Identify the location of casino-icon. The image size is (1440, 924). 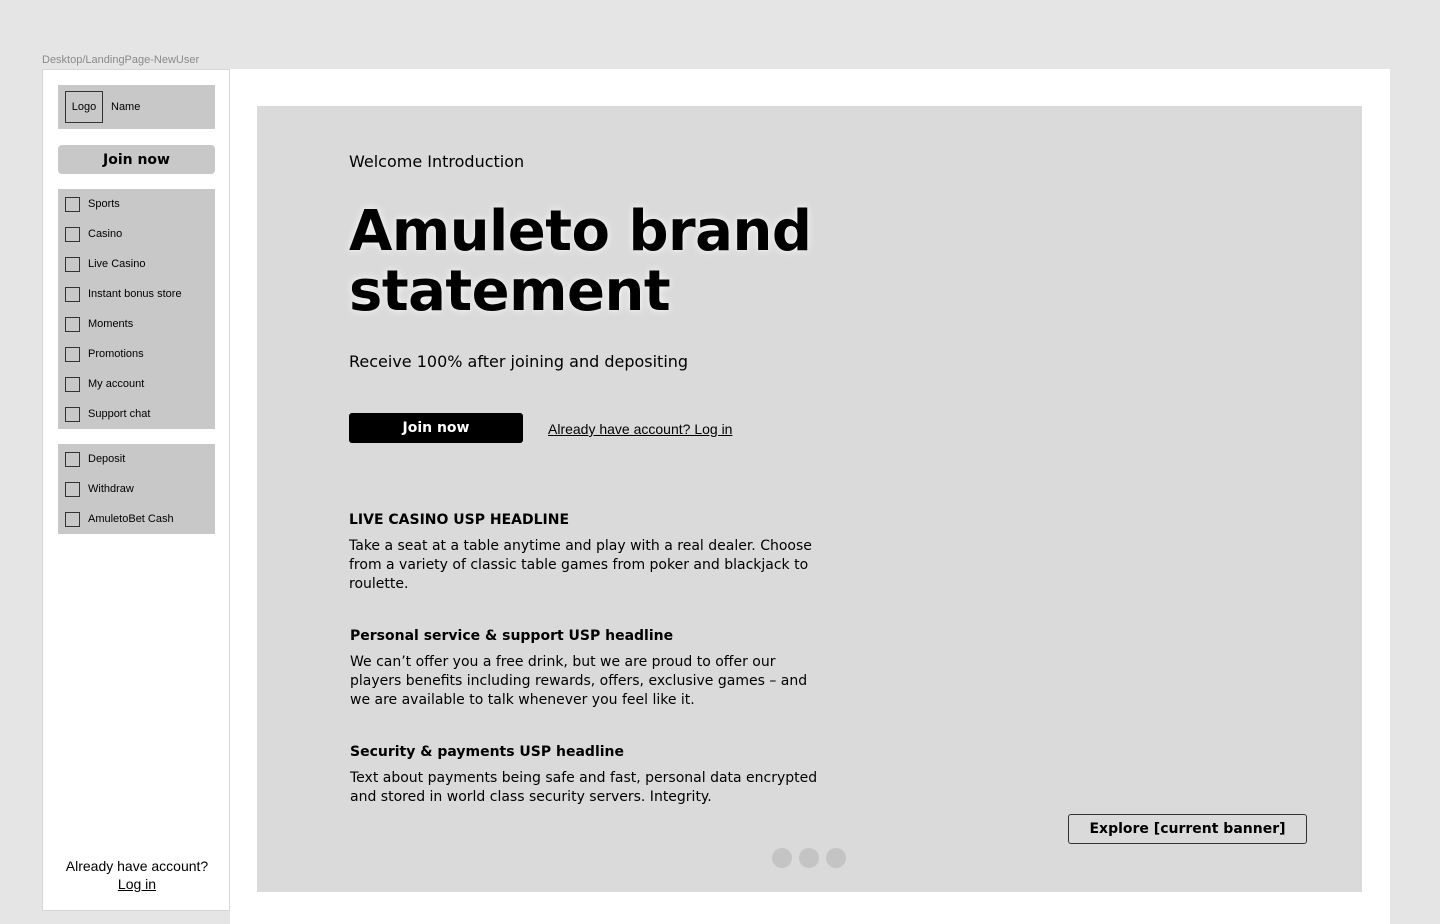
(72, 234).